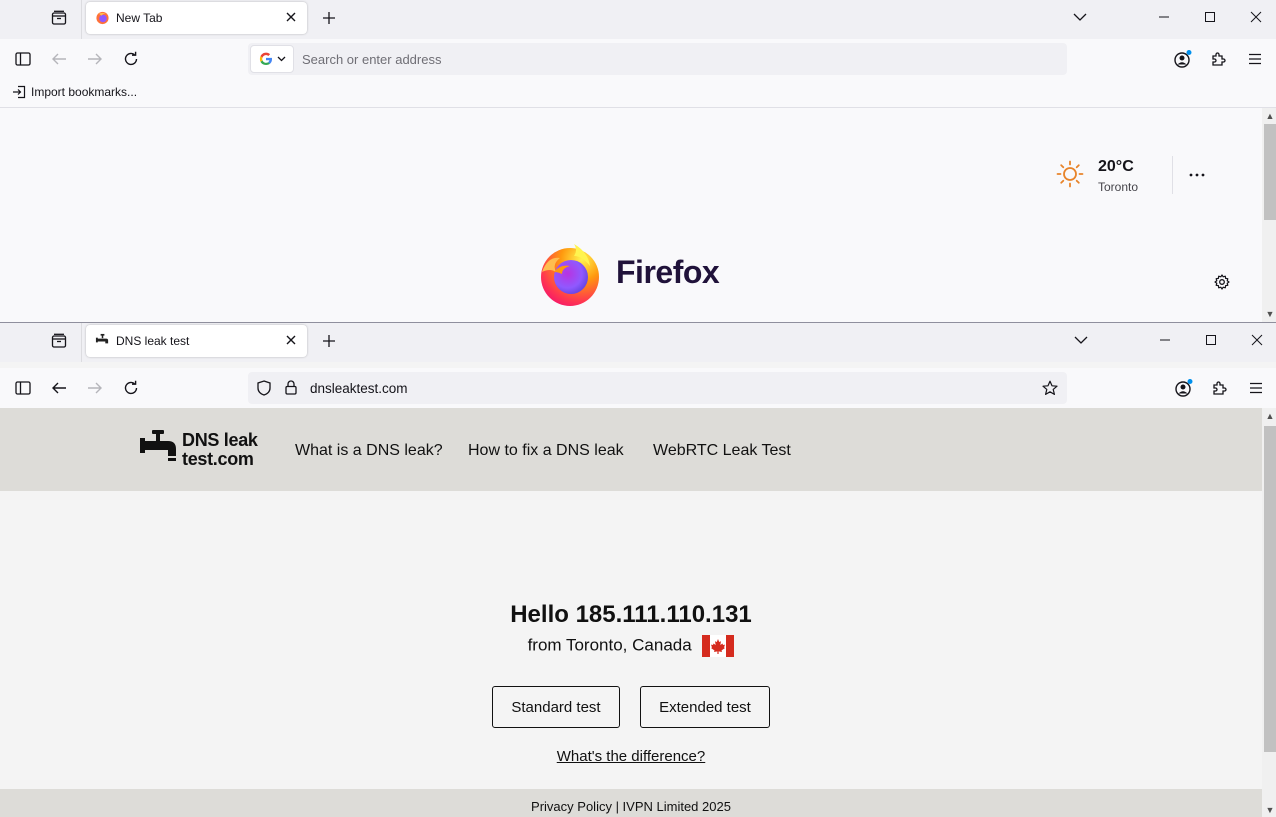 This screenshot has width=1276, height=817. I want to click on hamburger-menu-icon, so click(1255, 59).